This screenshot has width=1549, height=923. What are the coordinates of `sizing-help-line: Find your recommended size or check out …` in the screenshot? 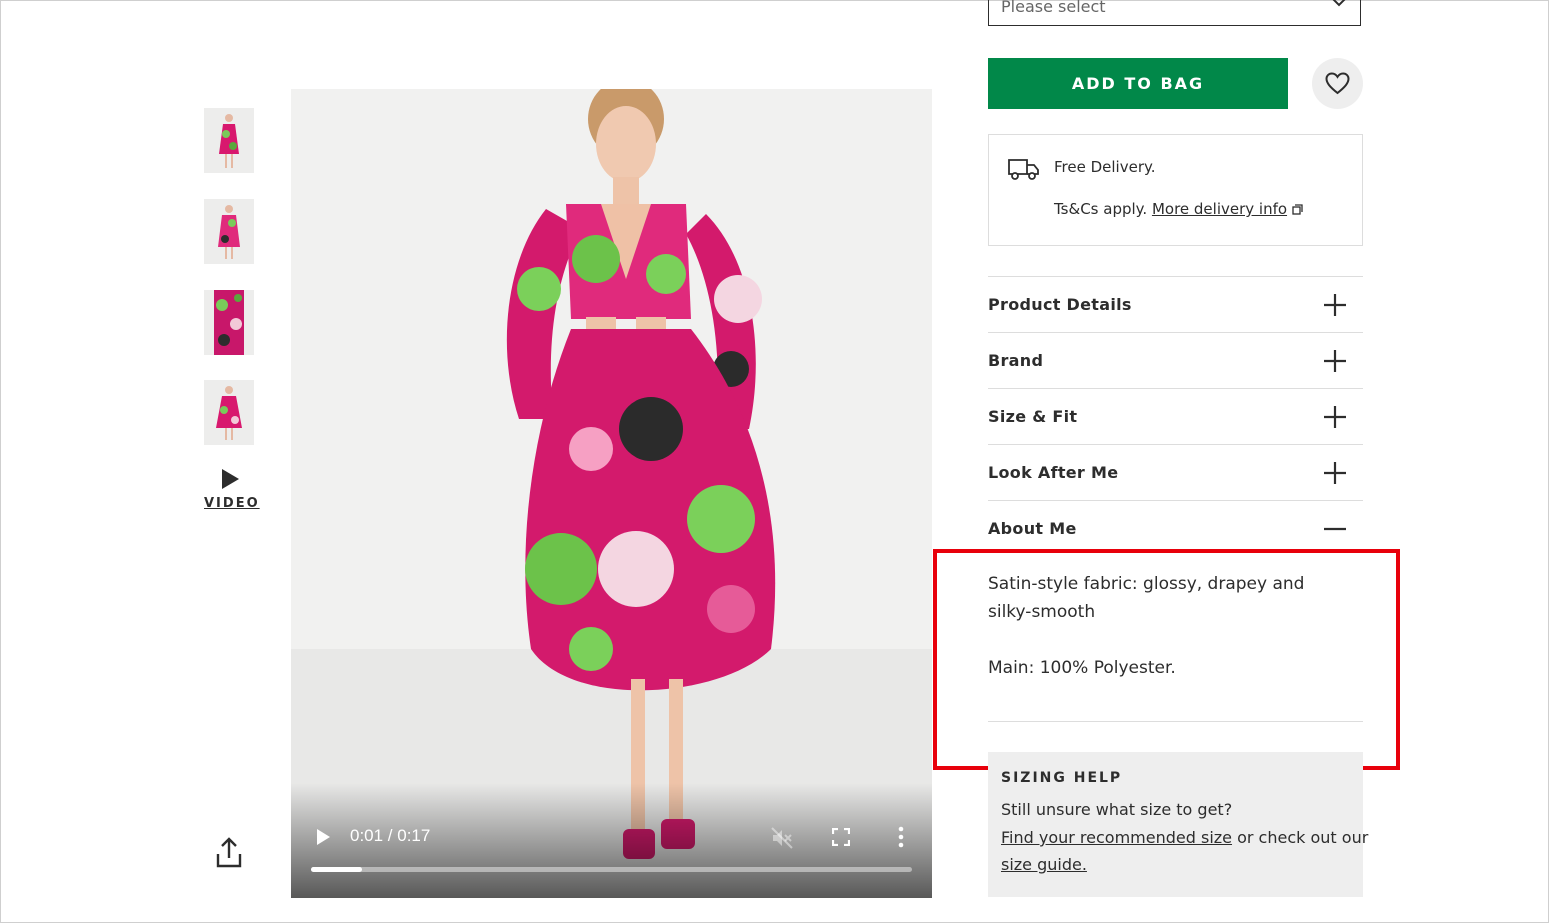 It's located at (1184, 837).